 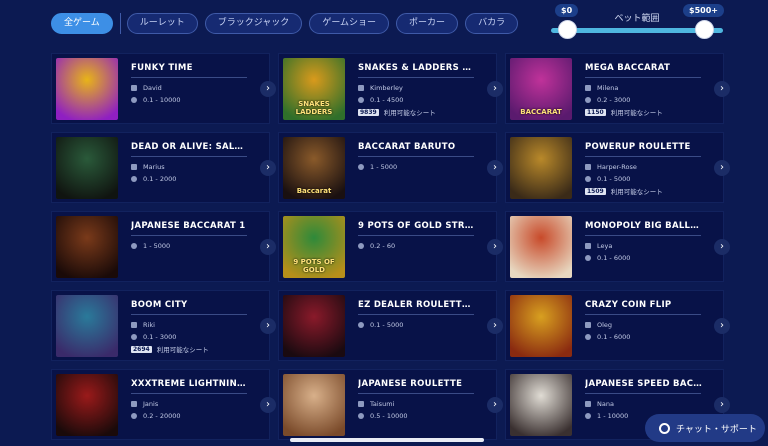 What do you see at coordinates (146, 88) in the screenshot?
I see `dealer-row: David` at bounding box center [146, 88].